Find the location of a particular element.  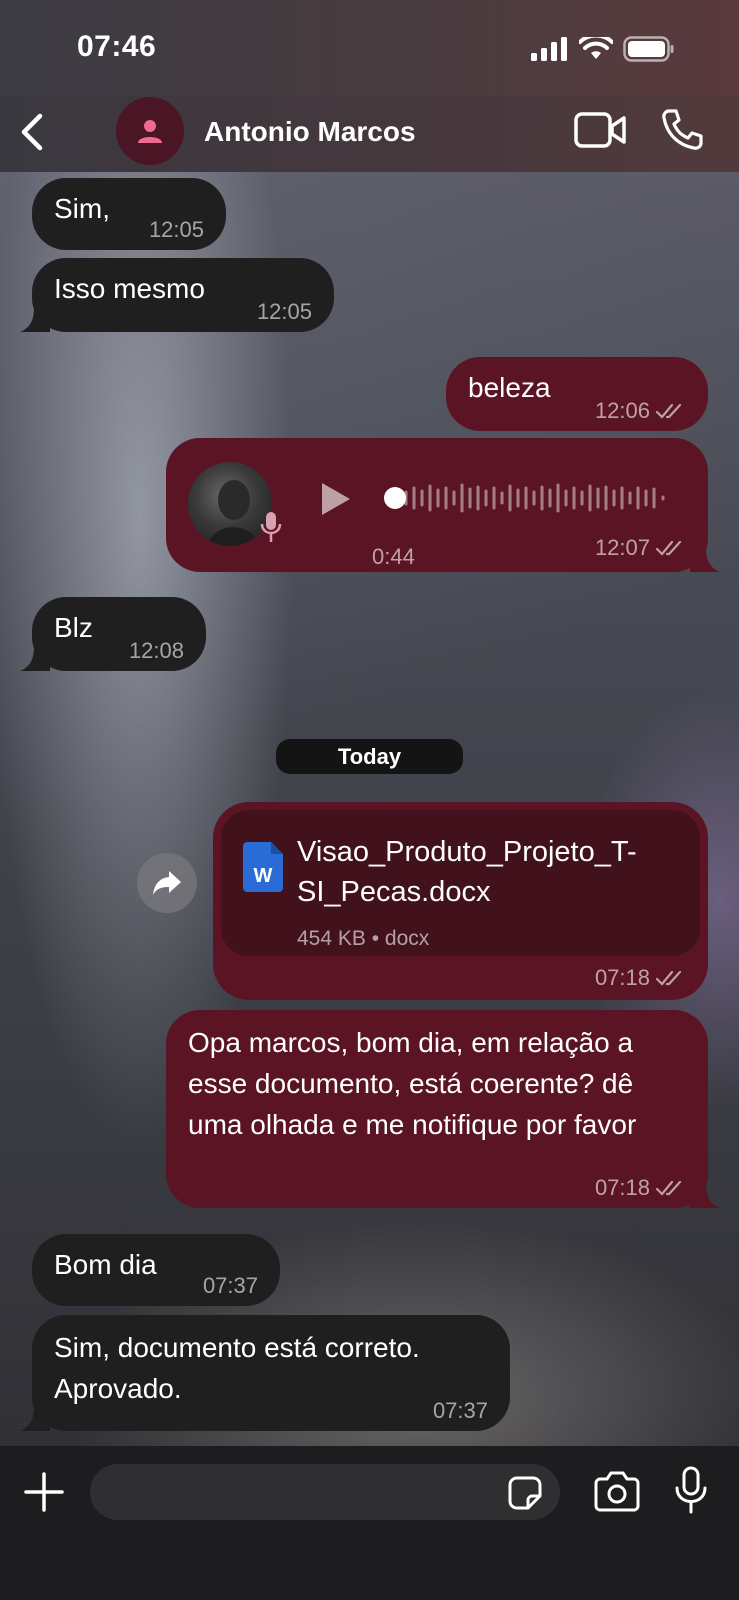

sticker-icon is located at coordinates (525, 1493).